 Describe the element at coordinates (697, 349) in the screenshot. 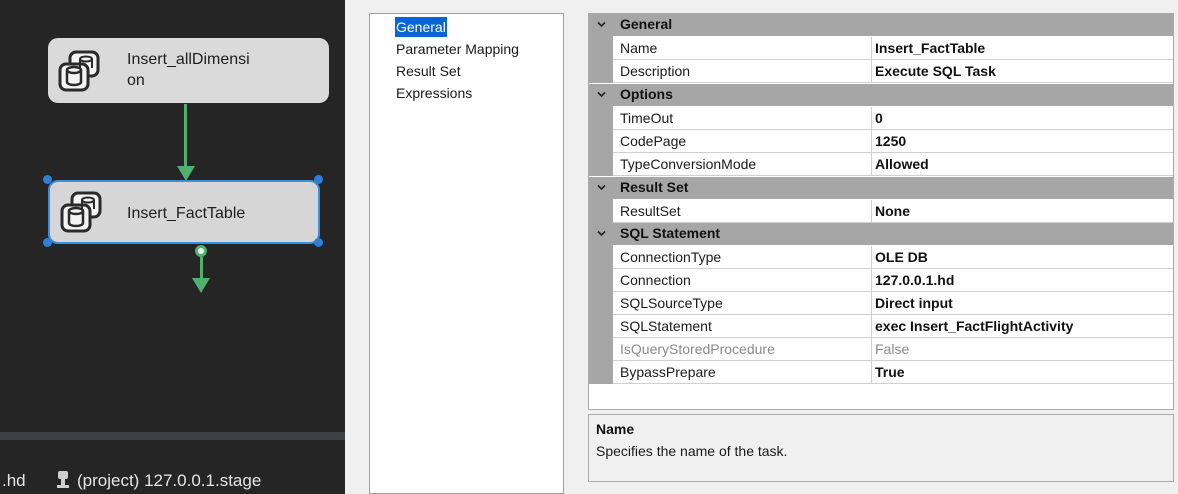

I see `property-name: IsQueryStoredProcedure` at that location.